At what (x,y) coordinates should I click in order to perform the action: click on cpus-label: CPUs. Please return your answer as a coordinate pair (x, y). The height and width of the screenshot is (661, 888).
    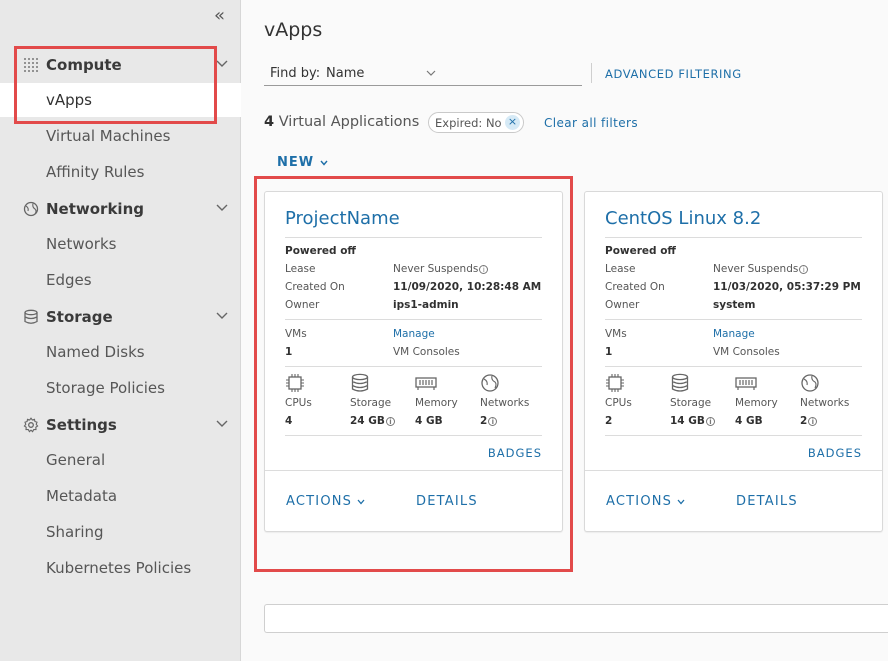
    Looking at the image, I should click on (298, 403).